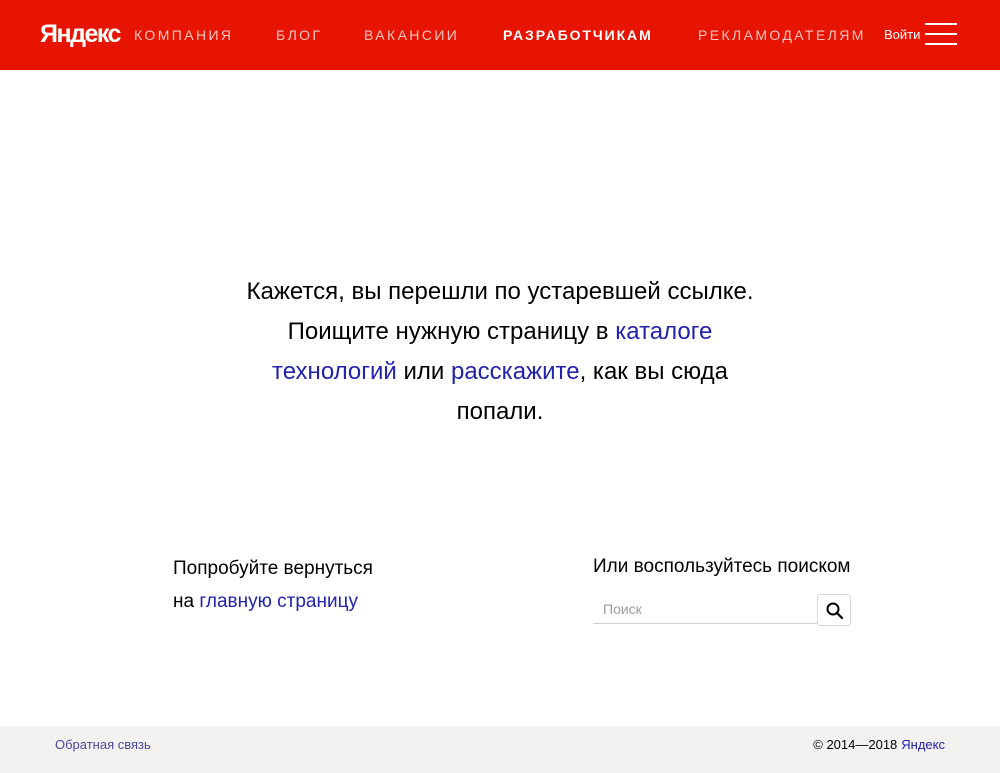 The width and height of the screenshot is (1000, 773). Describe the element at coordinates (500, 749) in the screenshot. I see `page-footer: Обратная связь © 2014—2018 Яндекс` at that location.